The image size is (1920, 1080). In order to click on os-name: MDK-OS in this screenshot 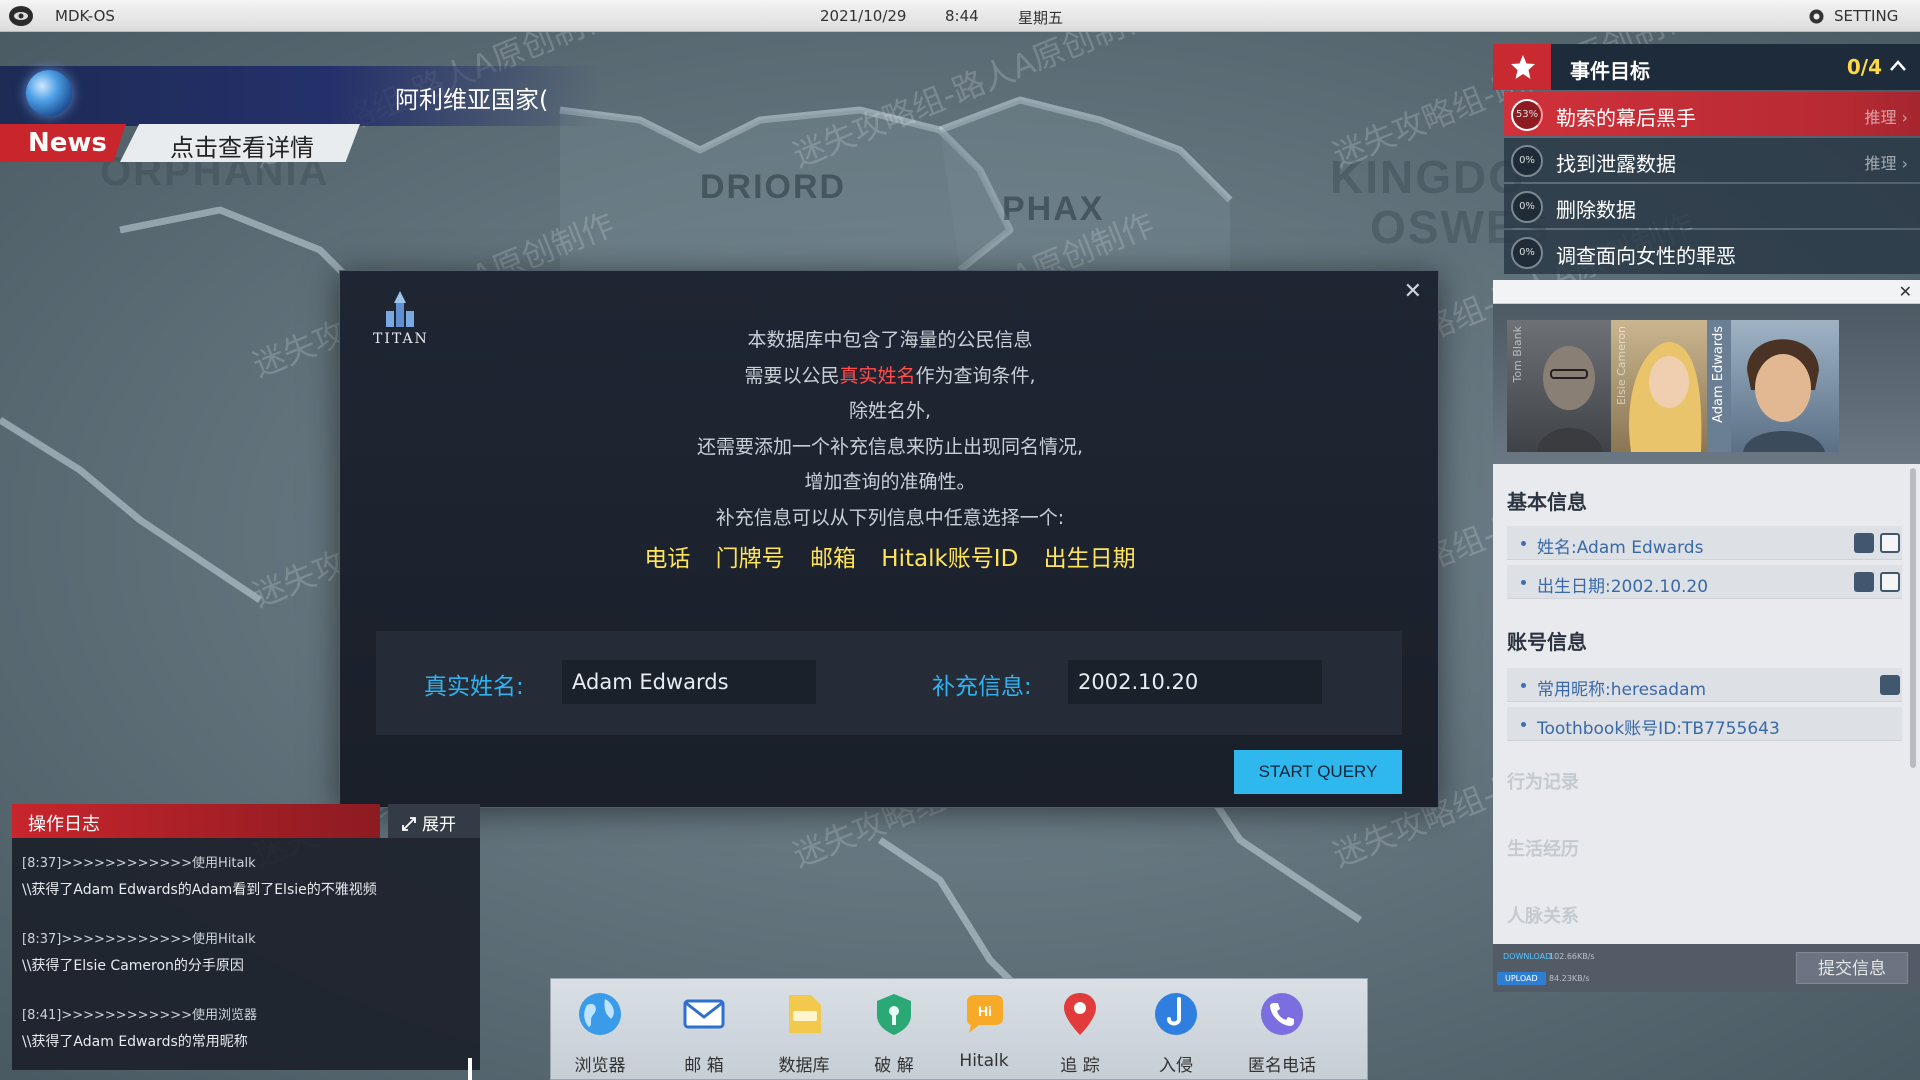, I will do `click(85, 16)`.